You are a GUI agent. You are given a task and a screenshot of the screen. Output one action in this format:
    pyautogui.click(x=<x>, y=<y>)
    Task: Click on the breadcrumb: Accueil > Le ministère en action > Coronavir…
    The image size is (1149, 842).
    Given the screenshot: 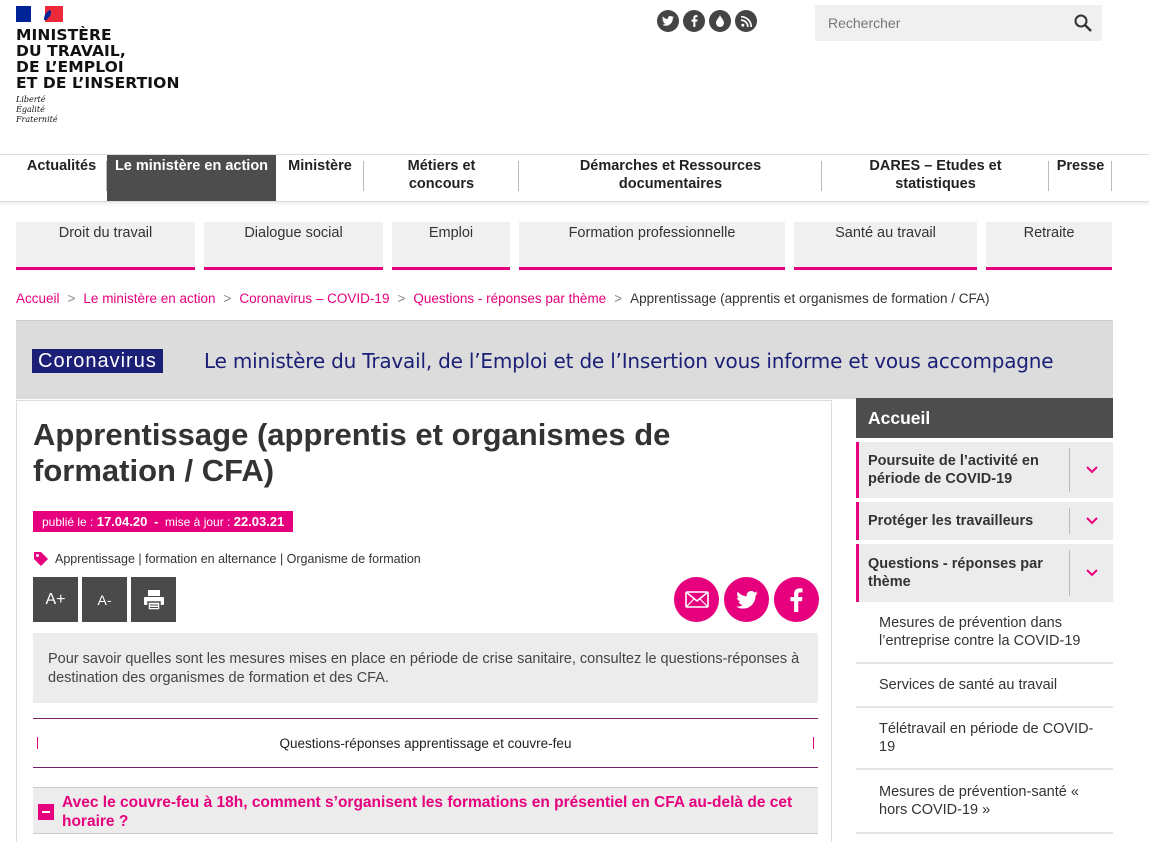 What is the action you would take?
    pyautogui.click(x=503, y=298)
    